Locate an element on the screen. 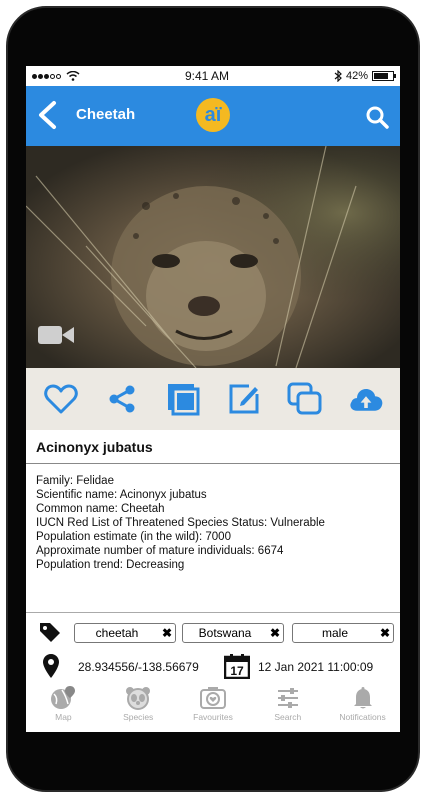 Image resolution: width=426 pixels, height=796 pixels. gallery-icon is located at coordinates (183, 400).